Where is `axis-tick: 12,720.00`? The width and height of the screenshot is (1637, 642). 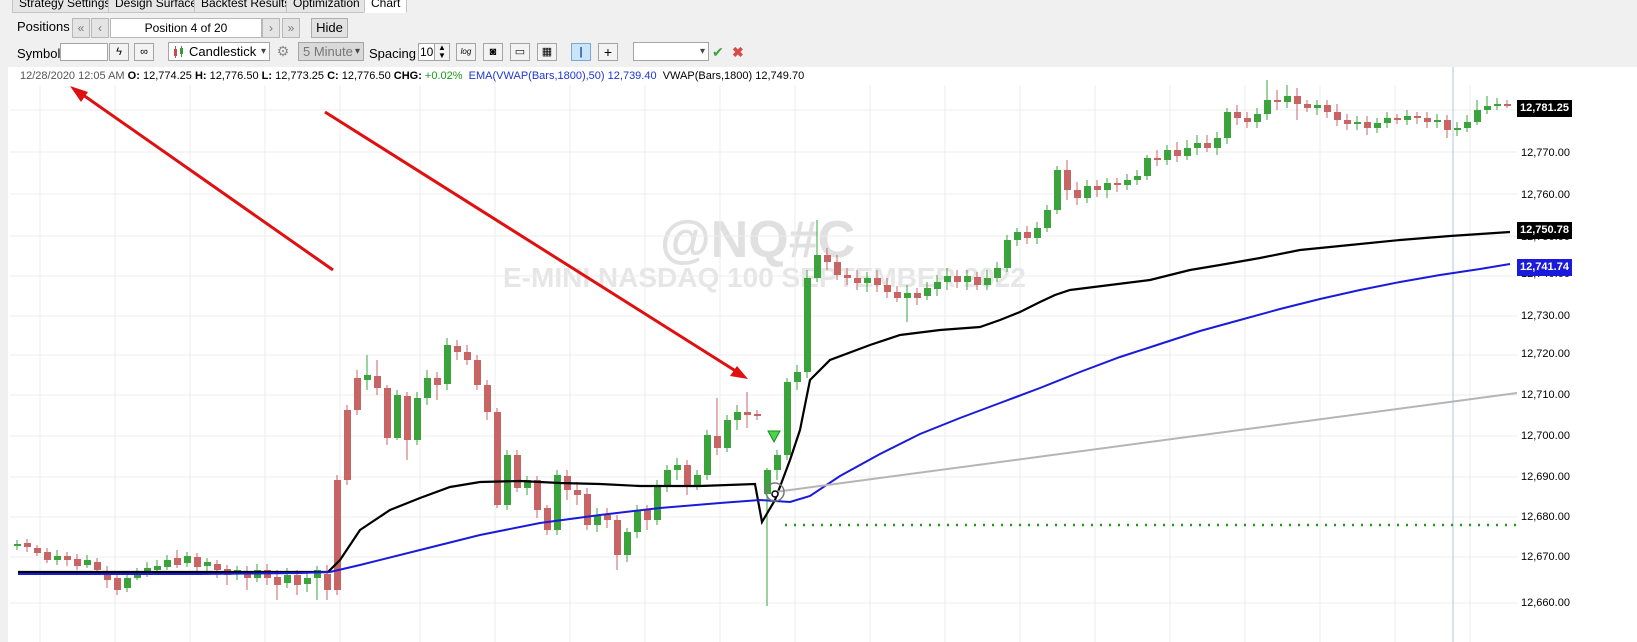 axis-tick: 12,720.00 is located at coordinates (1545, 354).